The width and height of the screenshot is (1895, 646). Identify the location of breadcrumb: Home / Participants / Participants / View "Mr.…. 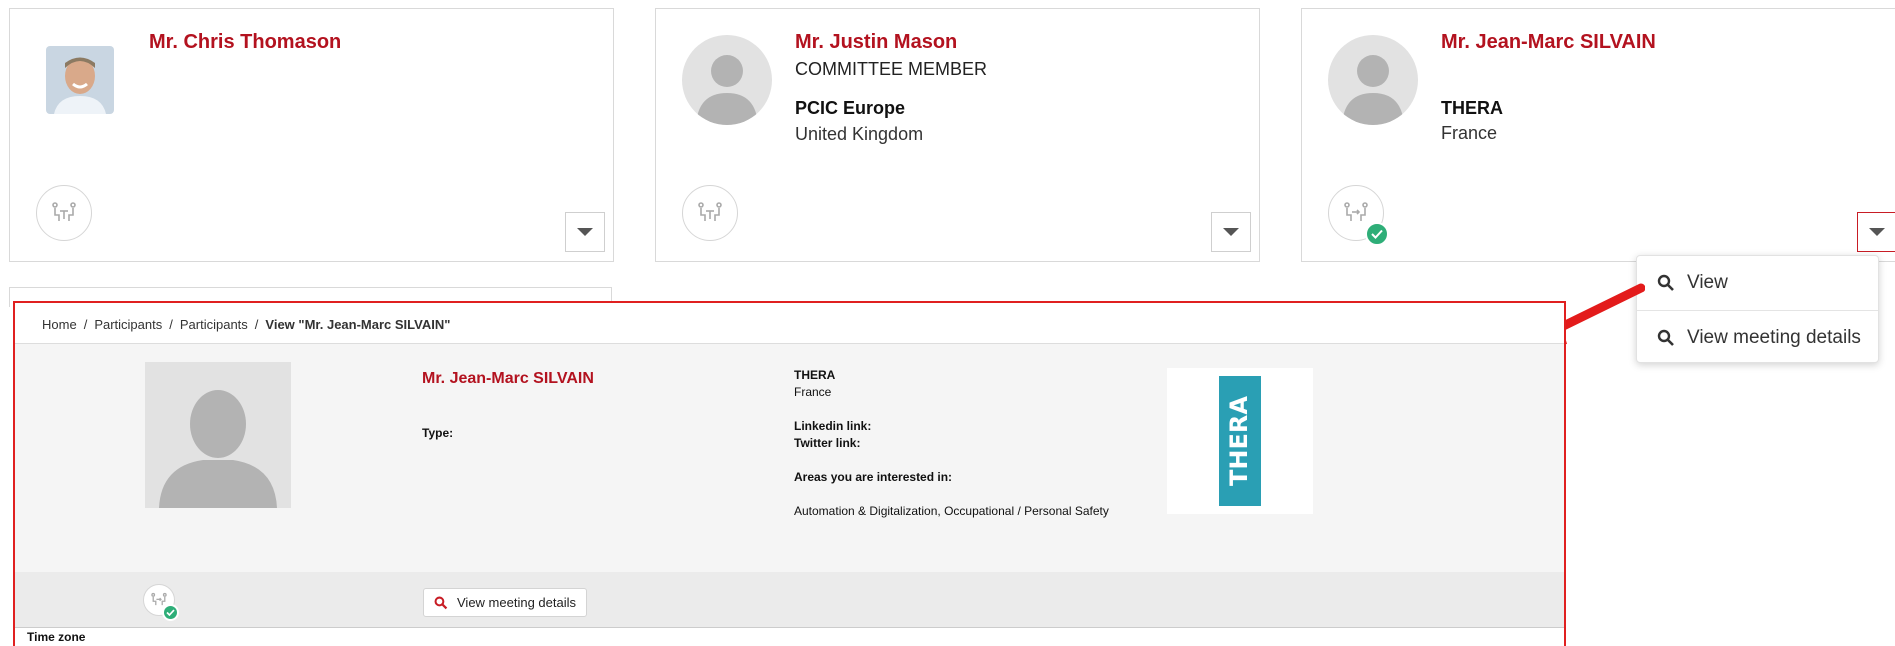
(246, 324).